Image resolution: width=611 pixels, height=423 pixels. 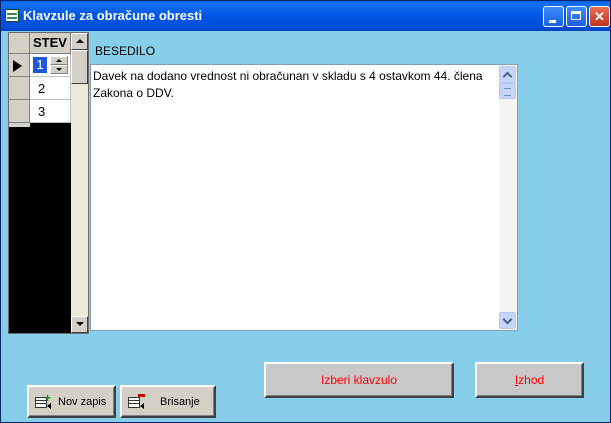 What do you see at coordinates (305, 16) in the screenshot?
I see `title-bar: Klavzule za obračune obresti ✕` at bounding box center [305, 16].